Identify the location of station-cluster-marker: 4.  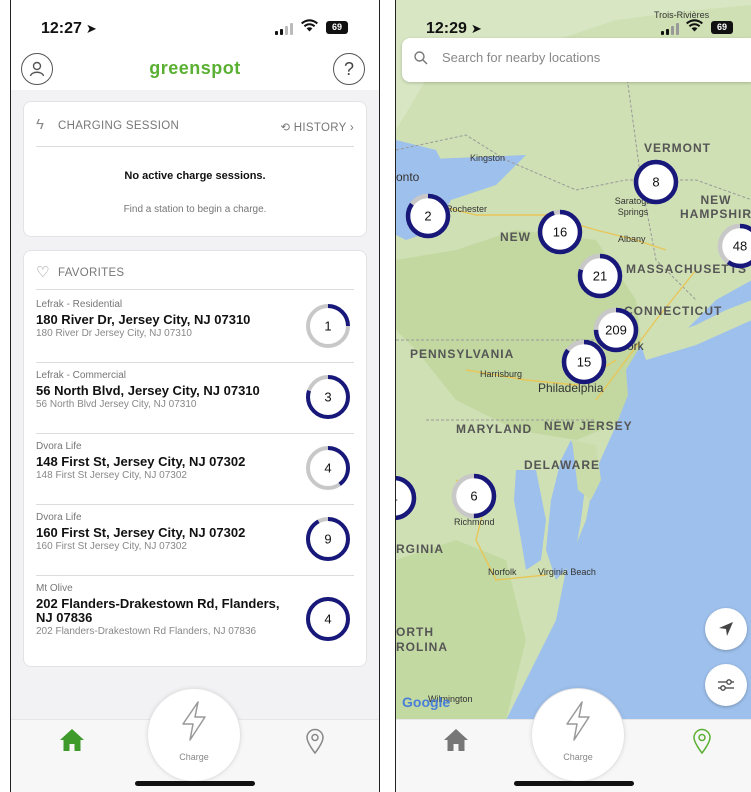
(406, 500).